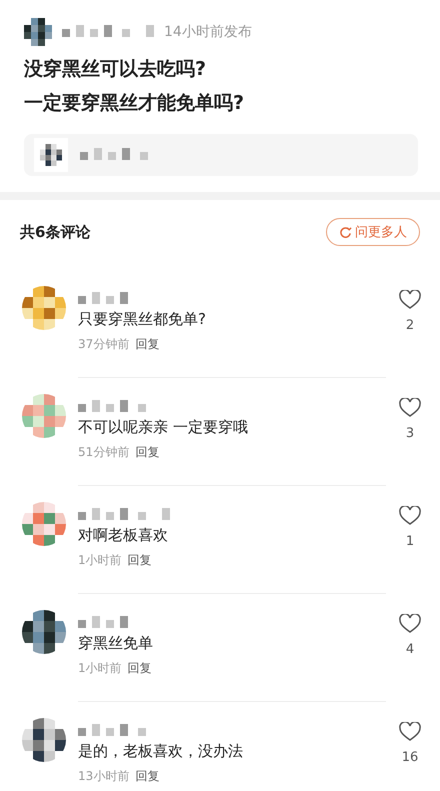 The height and width of the screenshot is (791, 440). What do you see at coordinates (410, 433) in the screenshot?
I see `like-count: 3` at bounding box center [410, 433].